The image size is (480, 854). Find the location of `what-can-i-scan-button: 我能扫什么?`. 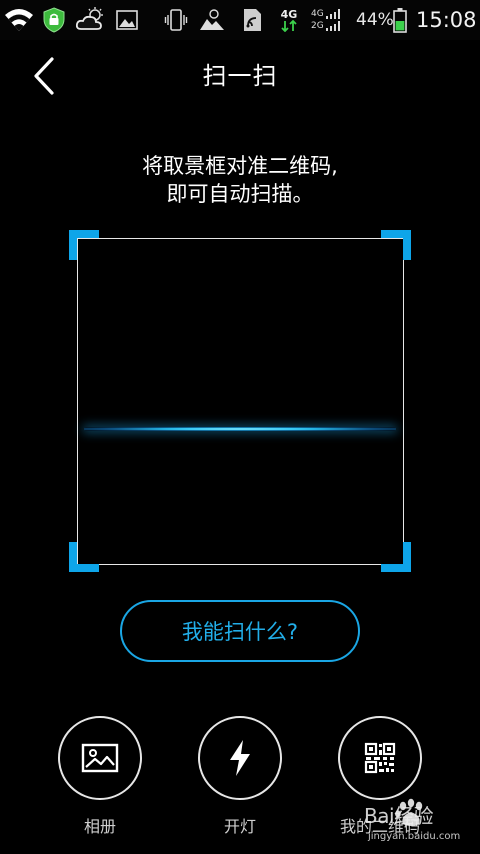

what-can-i-scan-button: 我能扫什么? is located at coordinates (240, 631).